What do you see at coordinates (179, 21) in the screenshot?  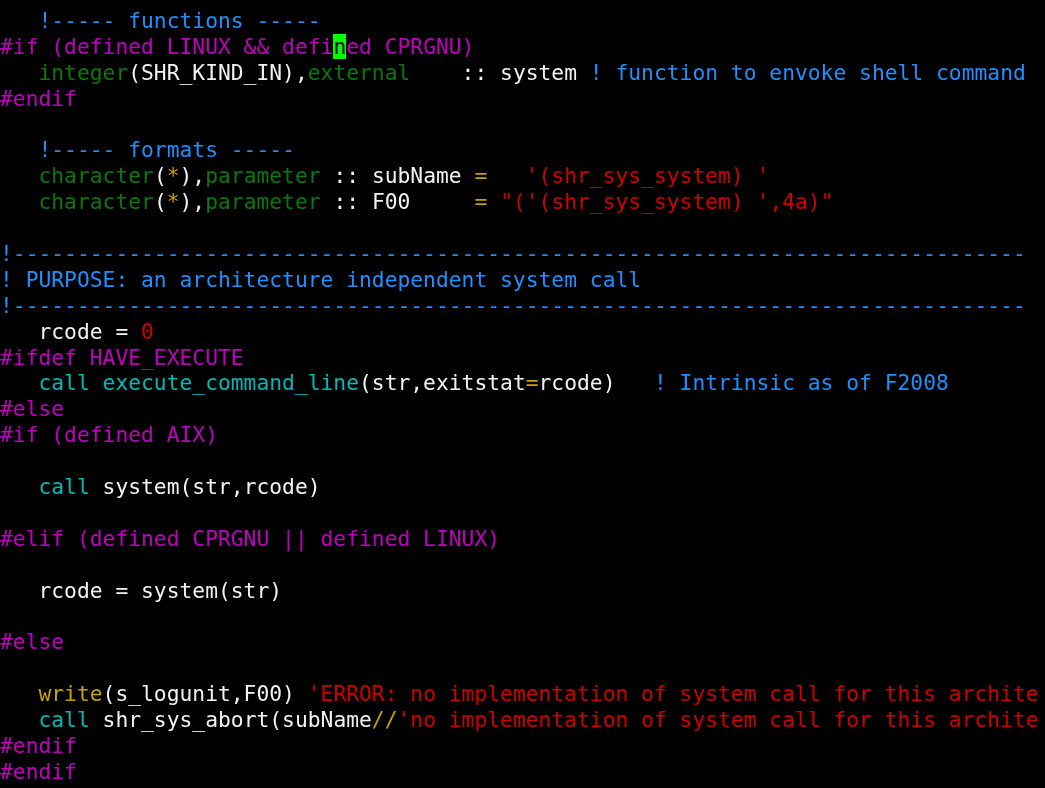 I see `code-line: !----- functions -----` at bounding box center [179, 21].